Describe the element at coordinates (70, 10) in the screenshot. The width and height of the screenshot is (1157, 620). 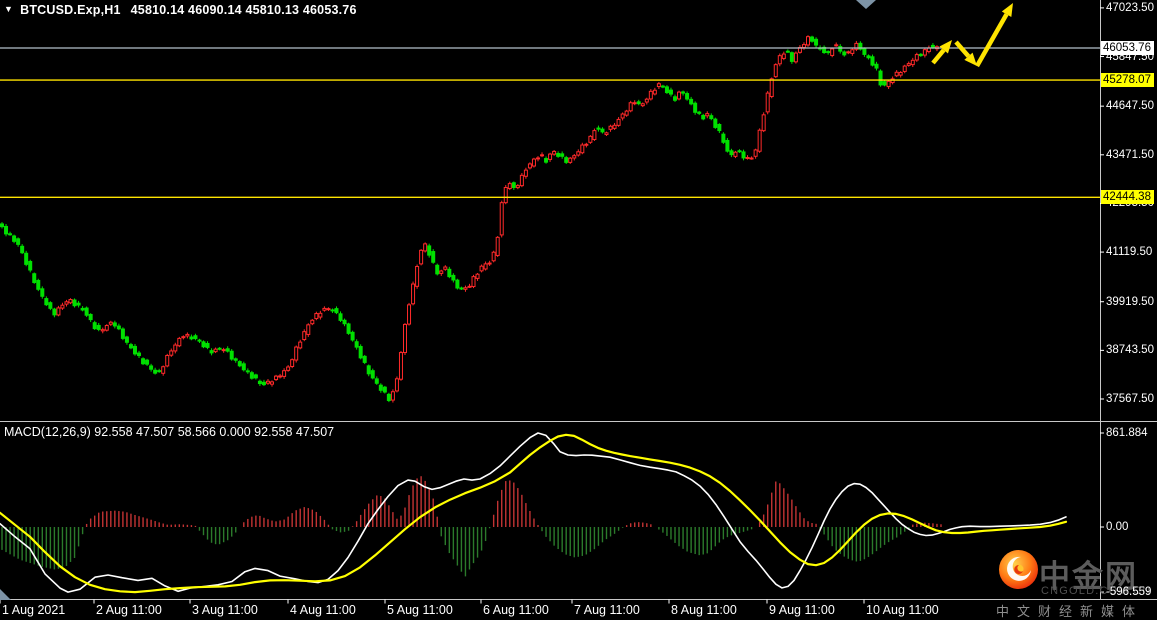
I see `symbol-title: BTCUSD.Exp,H1` at that location.